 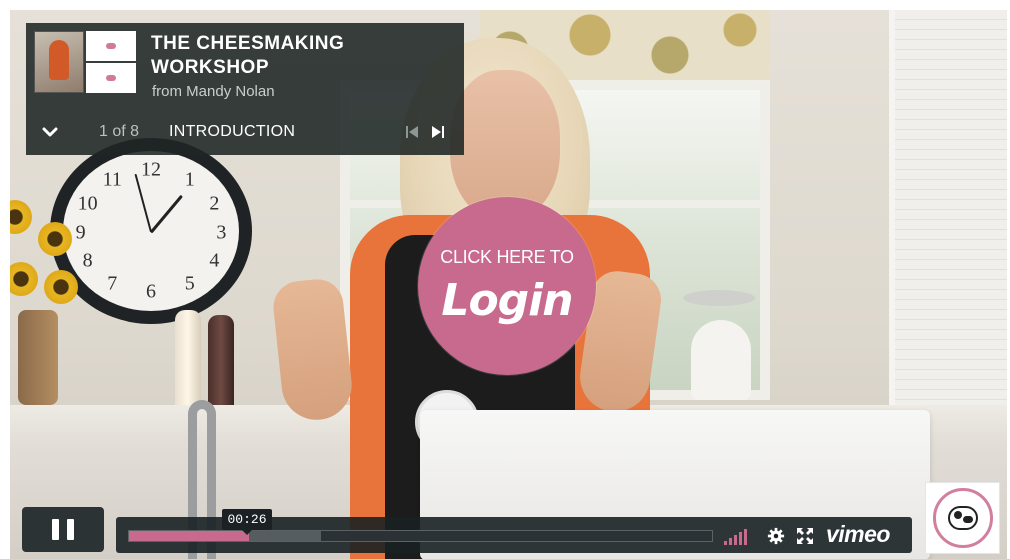 I want to click on current-time-tooltip: 00:26, so click(x=247, y=522).